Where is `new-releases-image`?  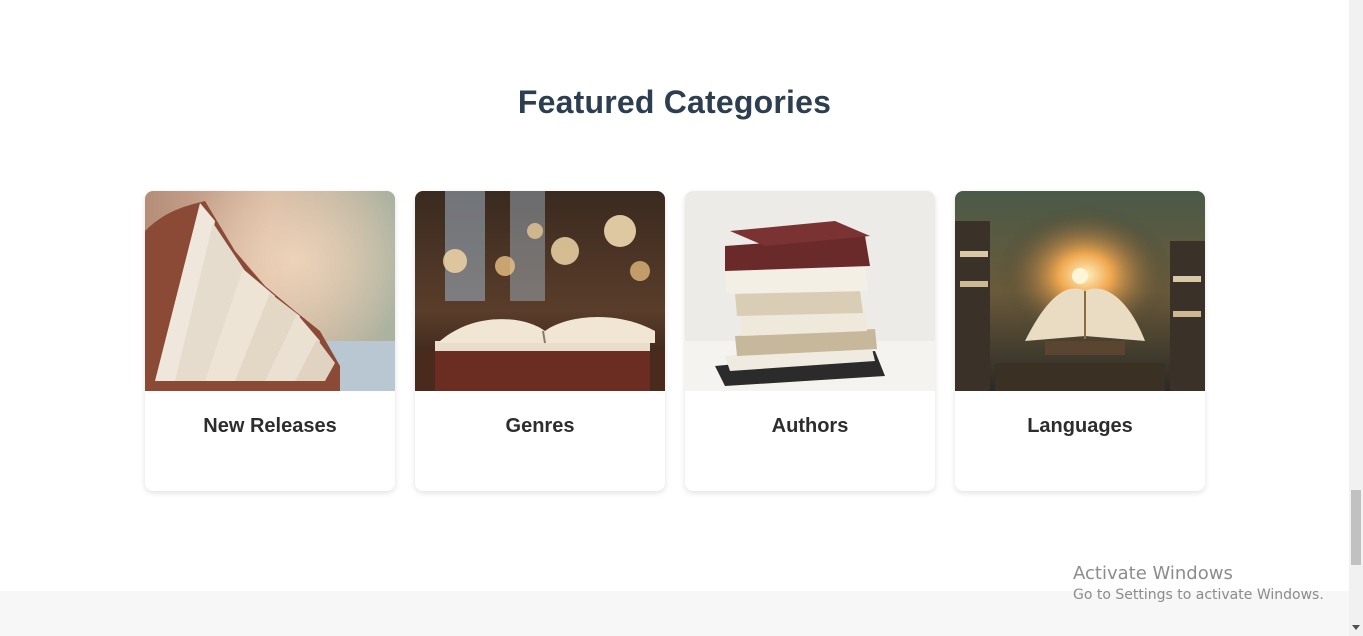 new-releases-image is located at coordinates (270, 291).